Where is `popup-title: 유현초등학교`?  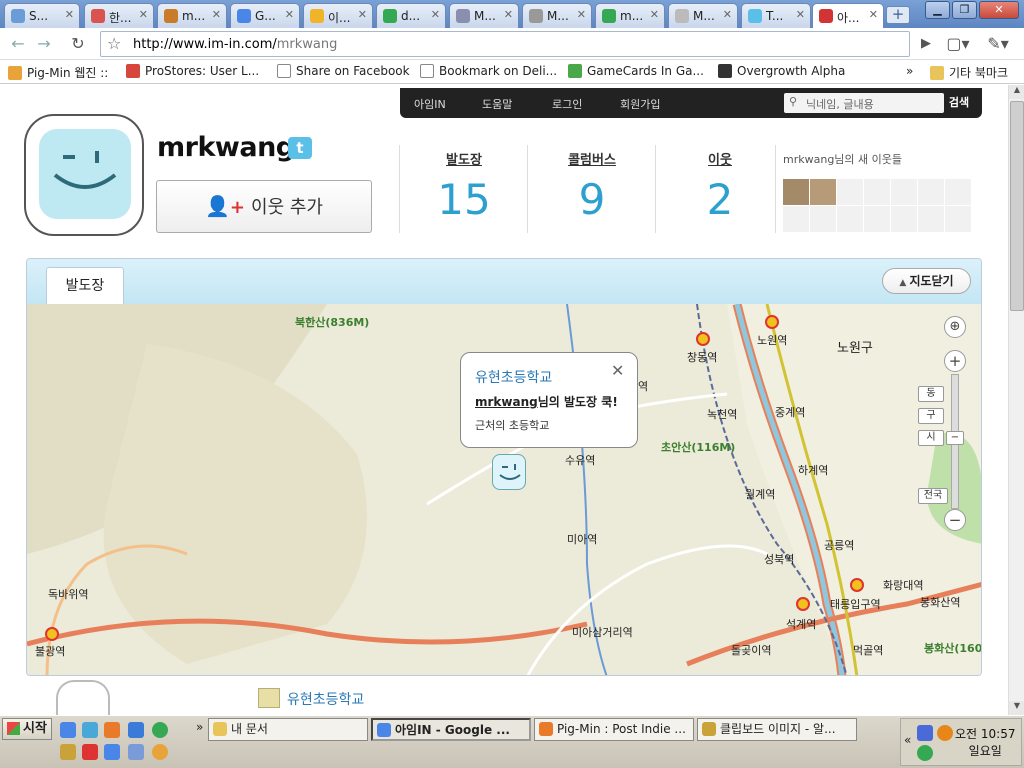 popup-title: 유현초등학교 is located at coordinates (513, 377).